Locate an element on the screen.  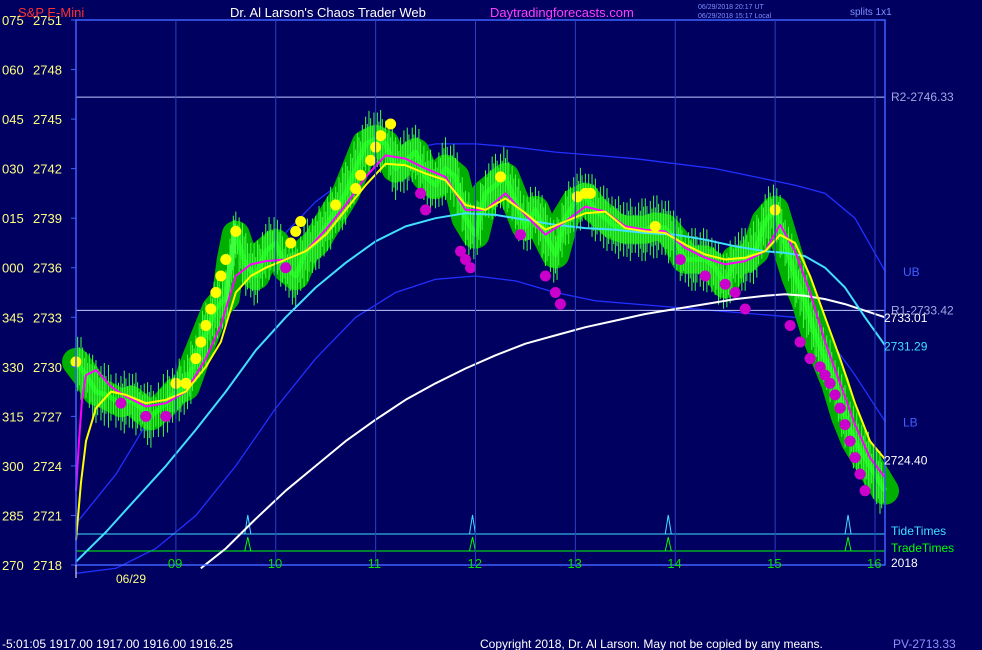
right-label-2731.29: 2731.29 is located at coordinates (906, 347).